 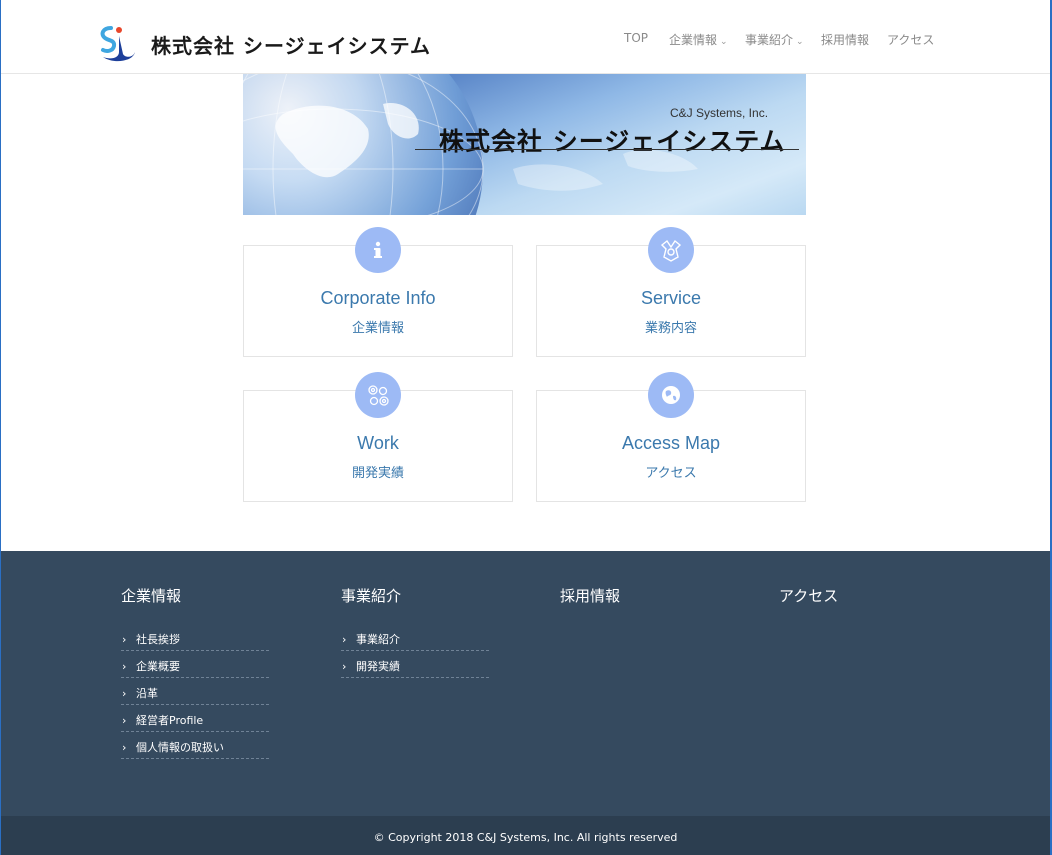 What do you see at coordinates (719, 113) in the screenshot?
I see `banner-company-en: C&J Systems, Inc.` at bounding box center [719, 113].